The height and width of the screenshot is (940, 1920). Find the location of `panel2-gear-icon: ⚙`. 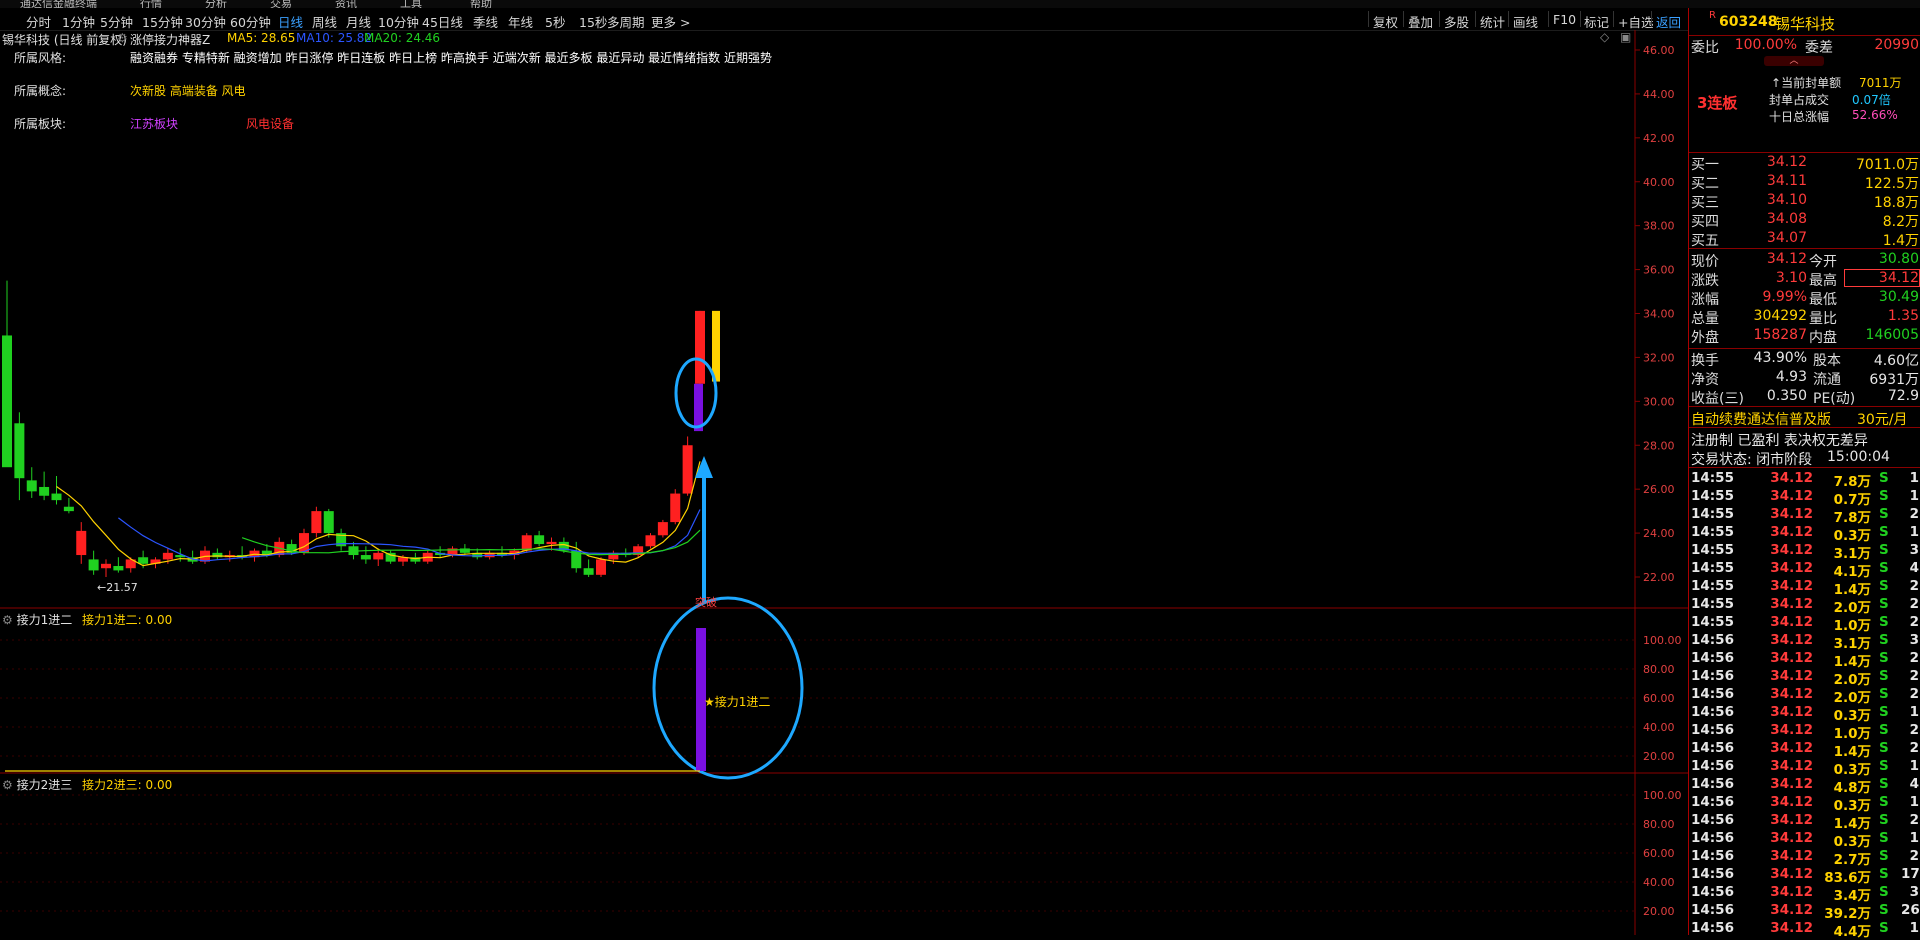

panel2-gear-icon: ⚙ is located at coordinates (9, 785).